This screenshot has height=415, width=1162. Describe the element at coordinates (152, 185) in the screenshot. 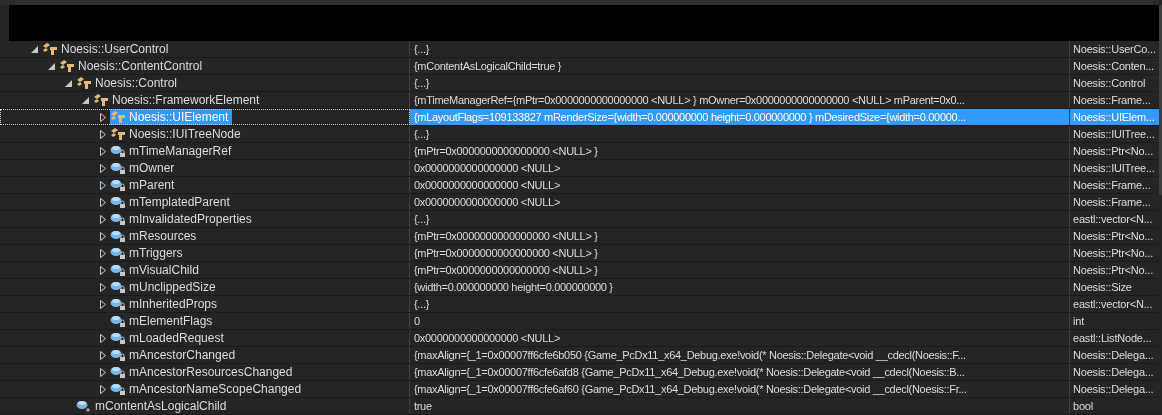

I see `variable-name: mParent` at that location.